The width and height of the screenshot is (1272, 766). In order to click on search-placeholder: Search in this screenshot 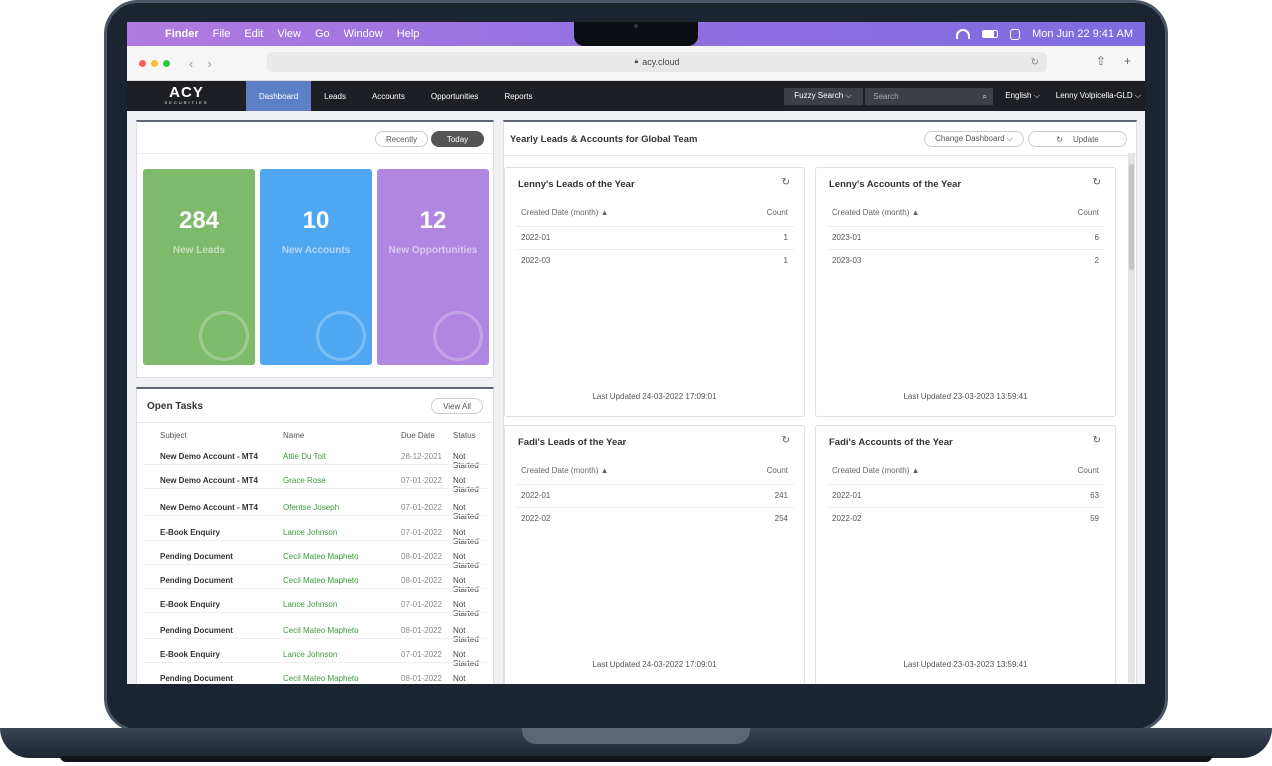, I will do `click(886, 96)`.